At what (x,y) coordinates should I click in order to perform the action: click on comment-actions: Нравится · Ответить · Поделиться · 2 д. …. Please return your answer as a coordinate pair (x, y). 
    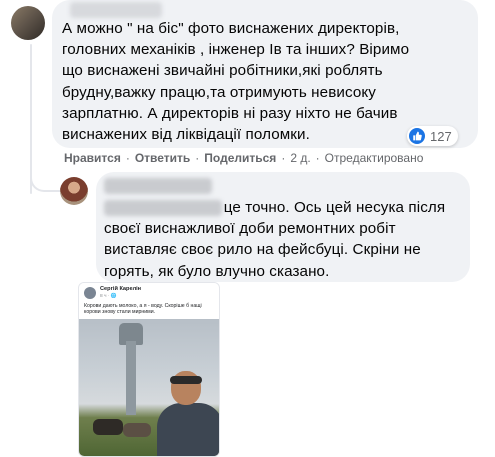
    Looking at the image, I should click on (243, 158).